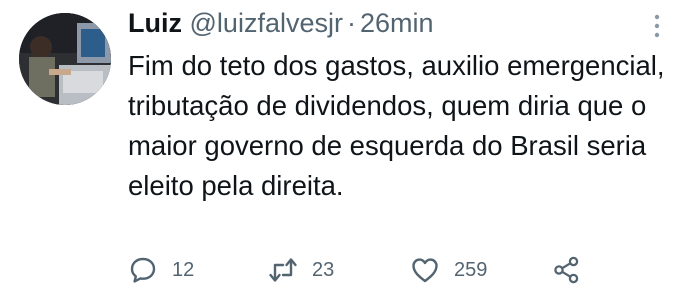 The width and height of the screenshot is (690, 304). I want to click on vertical-ellipsis-icon, so click(657, 26).